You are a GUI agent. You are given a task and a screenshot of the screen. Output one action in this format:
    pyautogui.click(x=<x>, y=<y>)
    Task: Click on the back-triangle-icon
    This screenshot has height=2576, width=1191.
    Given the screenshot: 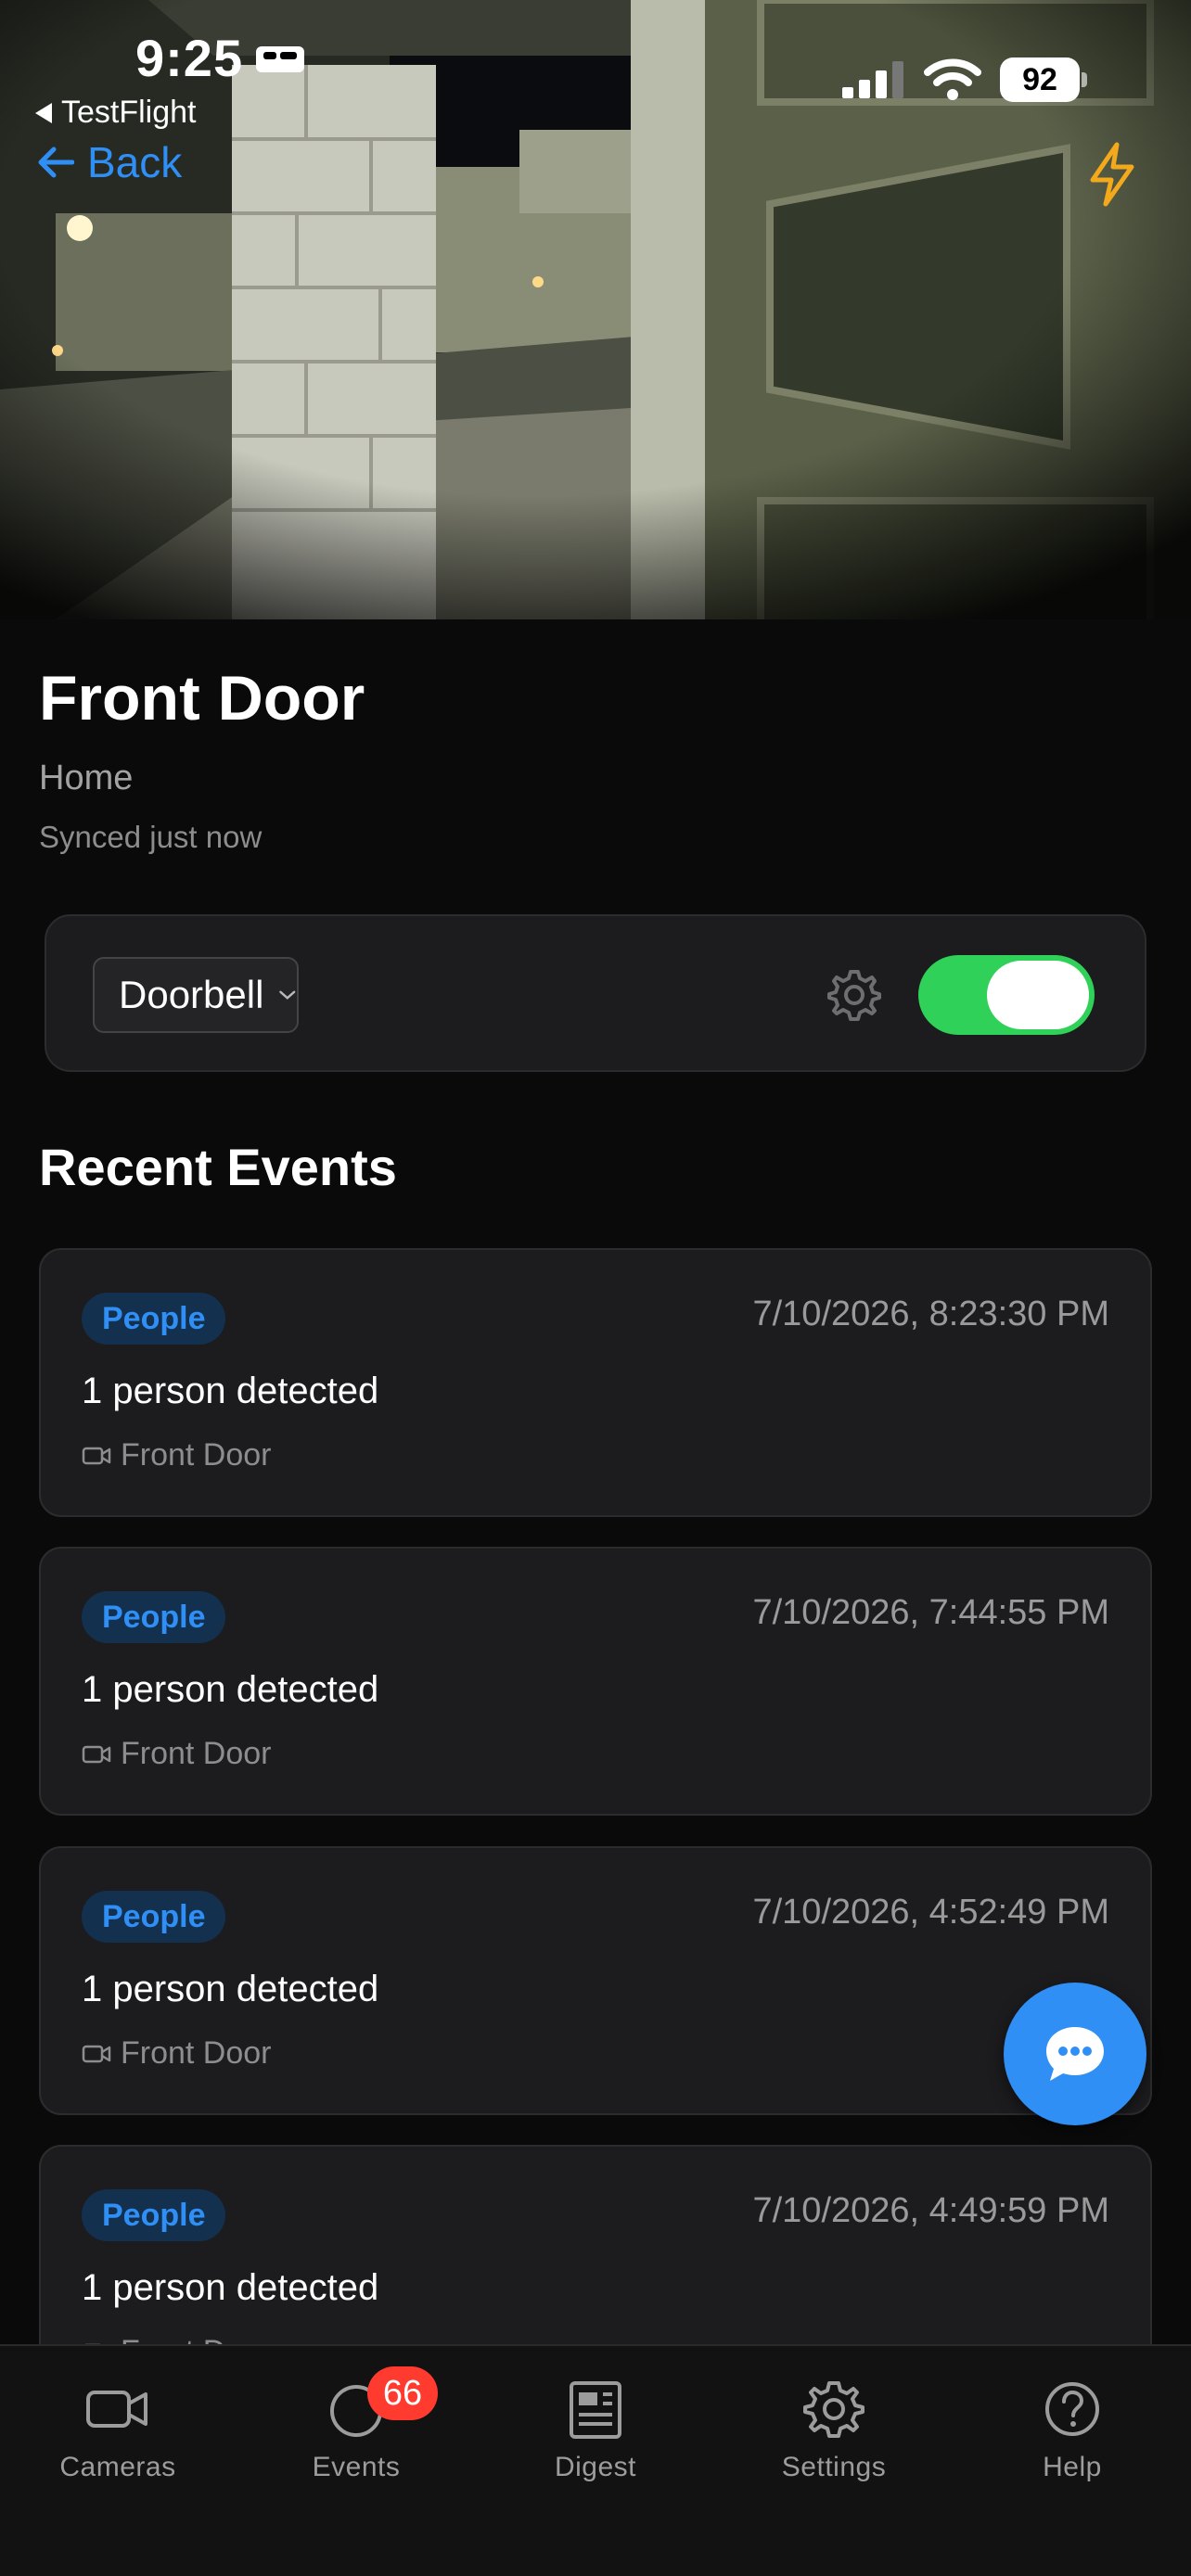 What is the action you would take?
    pyautogui.click(x=43, y=112)
    